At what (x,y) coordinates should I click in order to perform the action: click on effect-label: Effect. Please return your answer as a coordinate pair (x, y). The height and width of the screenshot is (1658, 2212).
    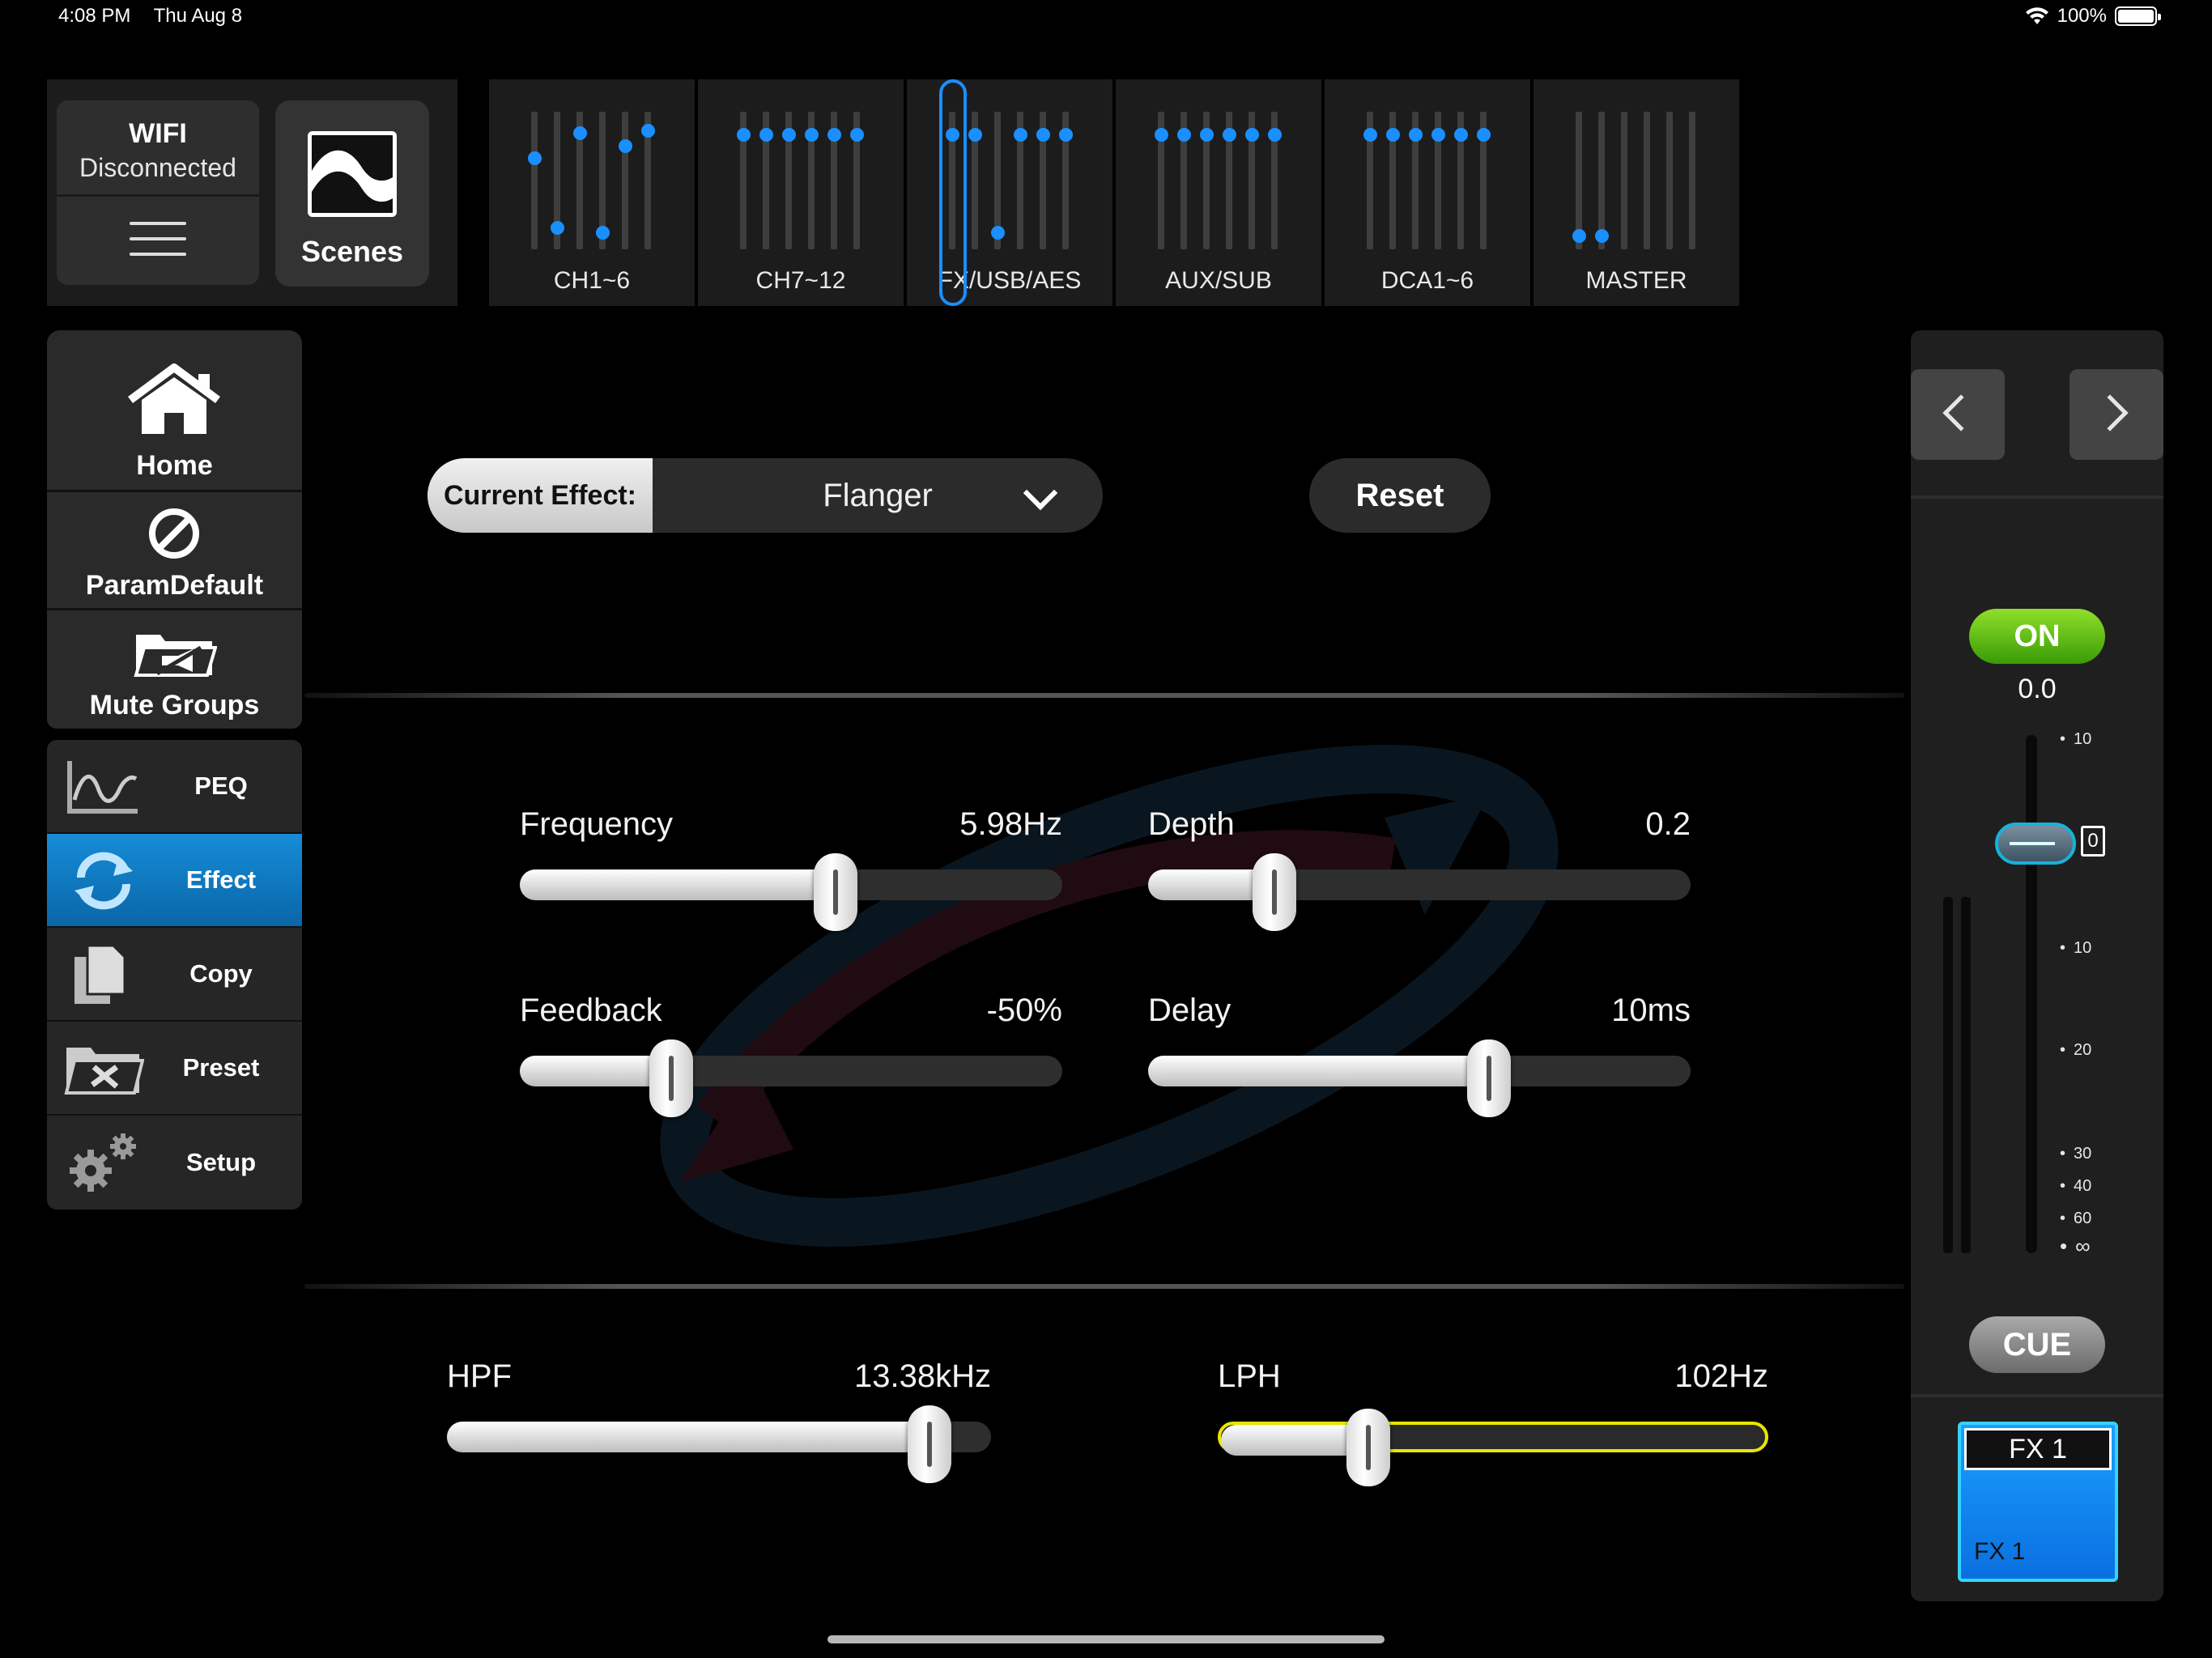
    Looking at the image, I should click on (221, 879).